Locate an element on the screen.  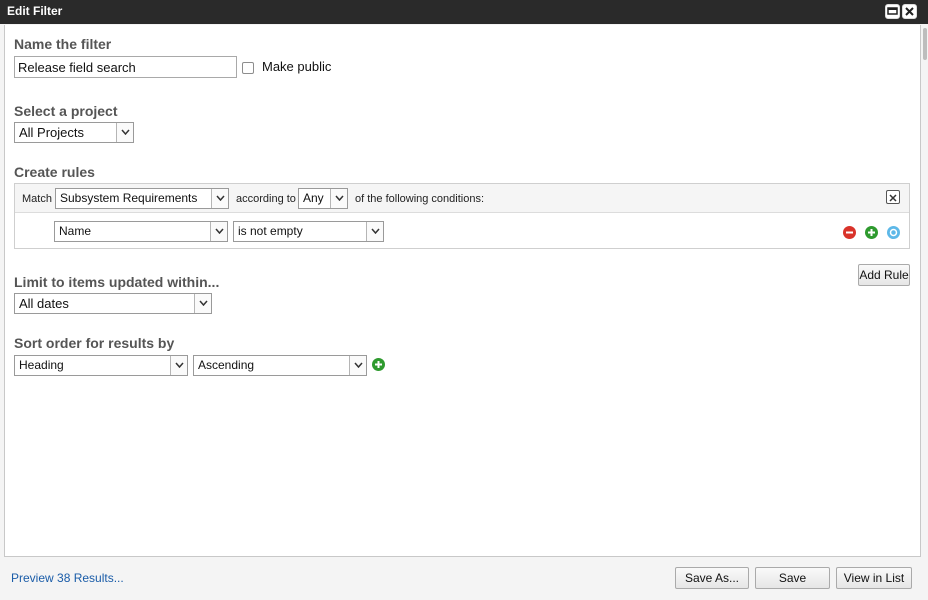
add-rule-button: Add Rule is located at coordinates (884, 275).